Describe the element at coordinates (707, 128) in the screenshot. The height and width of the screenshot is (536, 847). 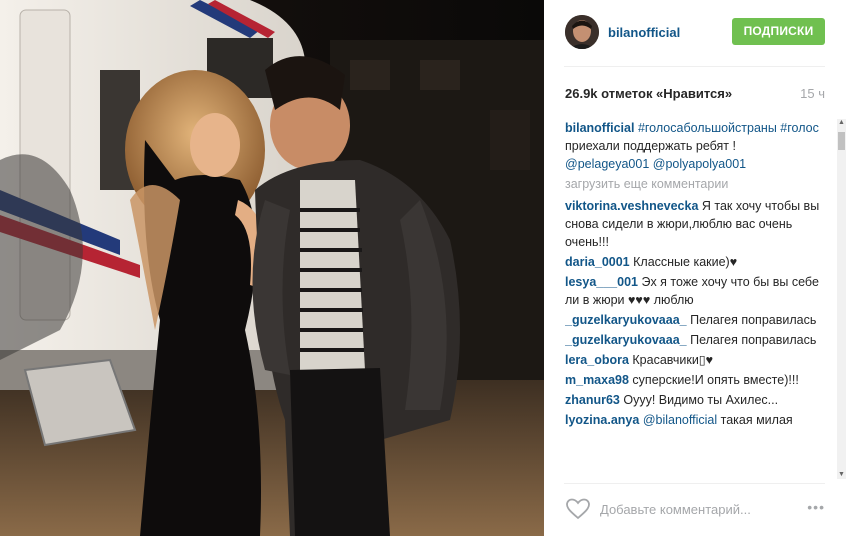
I see `hashtag-link: #голосабольшойстраны` at that location.